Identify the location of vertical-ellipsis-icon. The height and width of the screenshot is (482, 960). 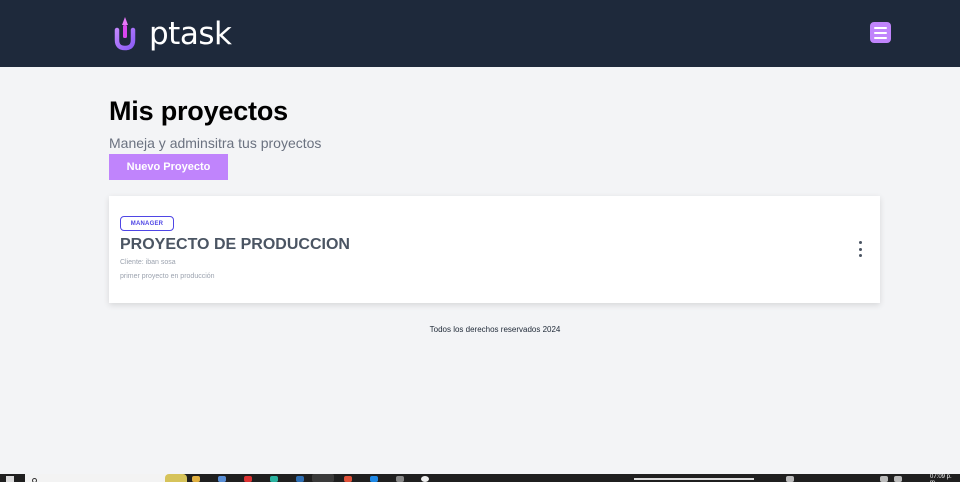
(860, 242).